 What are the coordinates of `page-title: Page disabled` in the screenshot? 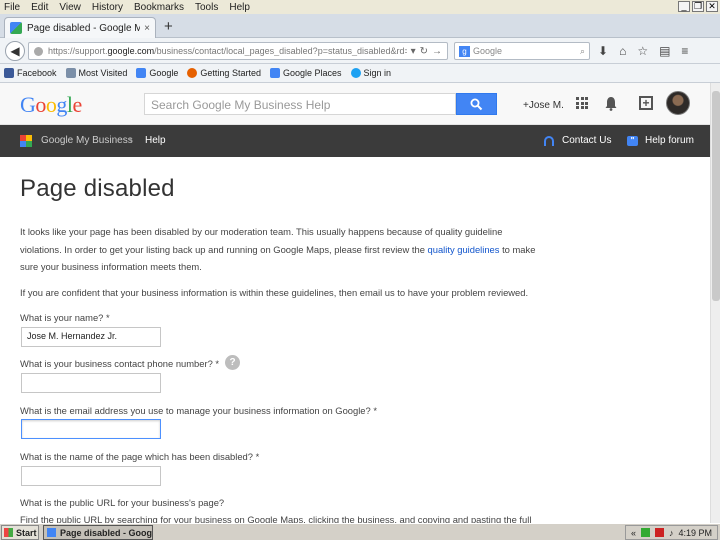 It's located at (97, 188).